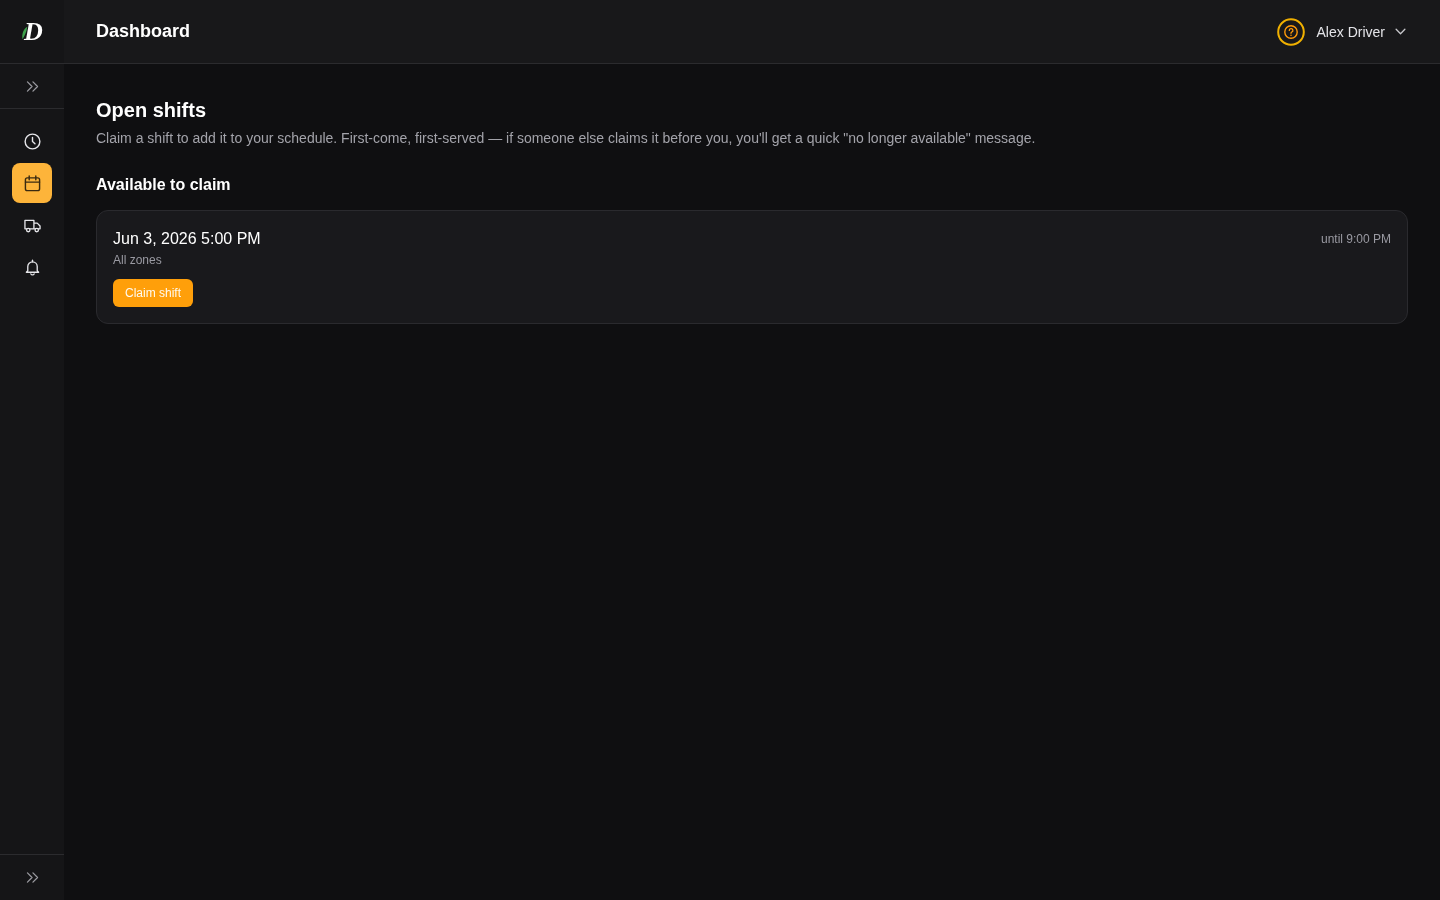  What do you see at coordinates (137, 260) in the screenshot?
I see `shift-zone: All zones` at bounding box center [137, 260].